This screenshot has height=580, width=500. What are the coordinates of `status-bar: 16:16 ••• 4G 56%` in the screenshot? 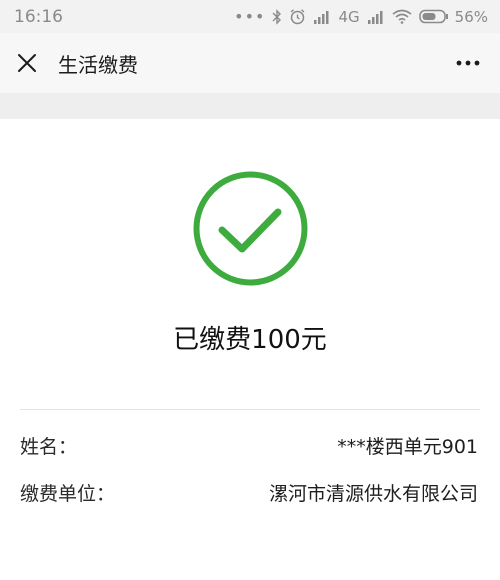 It's located at (250, 16).